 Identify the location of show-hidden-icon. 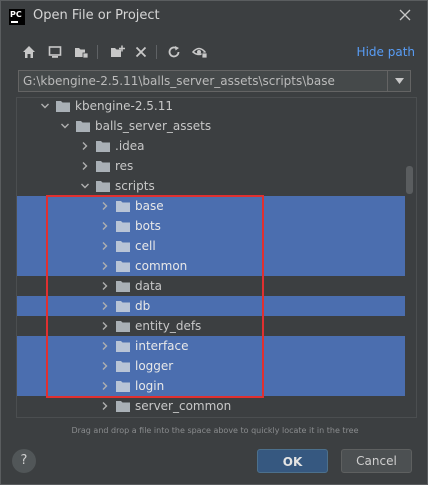
(200, 52).